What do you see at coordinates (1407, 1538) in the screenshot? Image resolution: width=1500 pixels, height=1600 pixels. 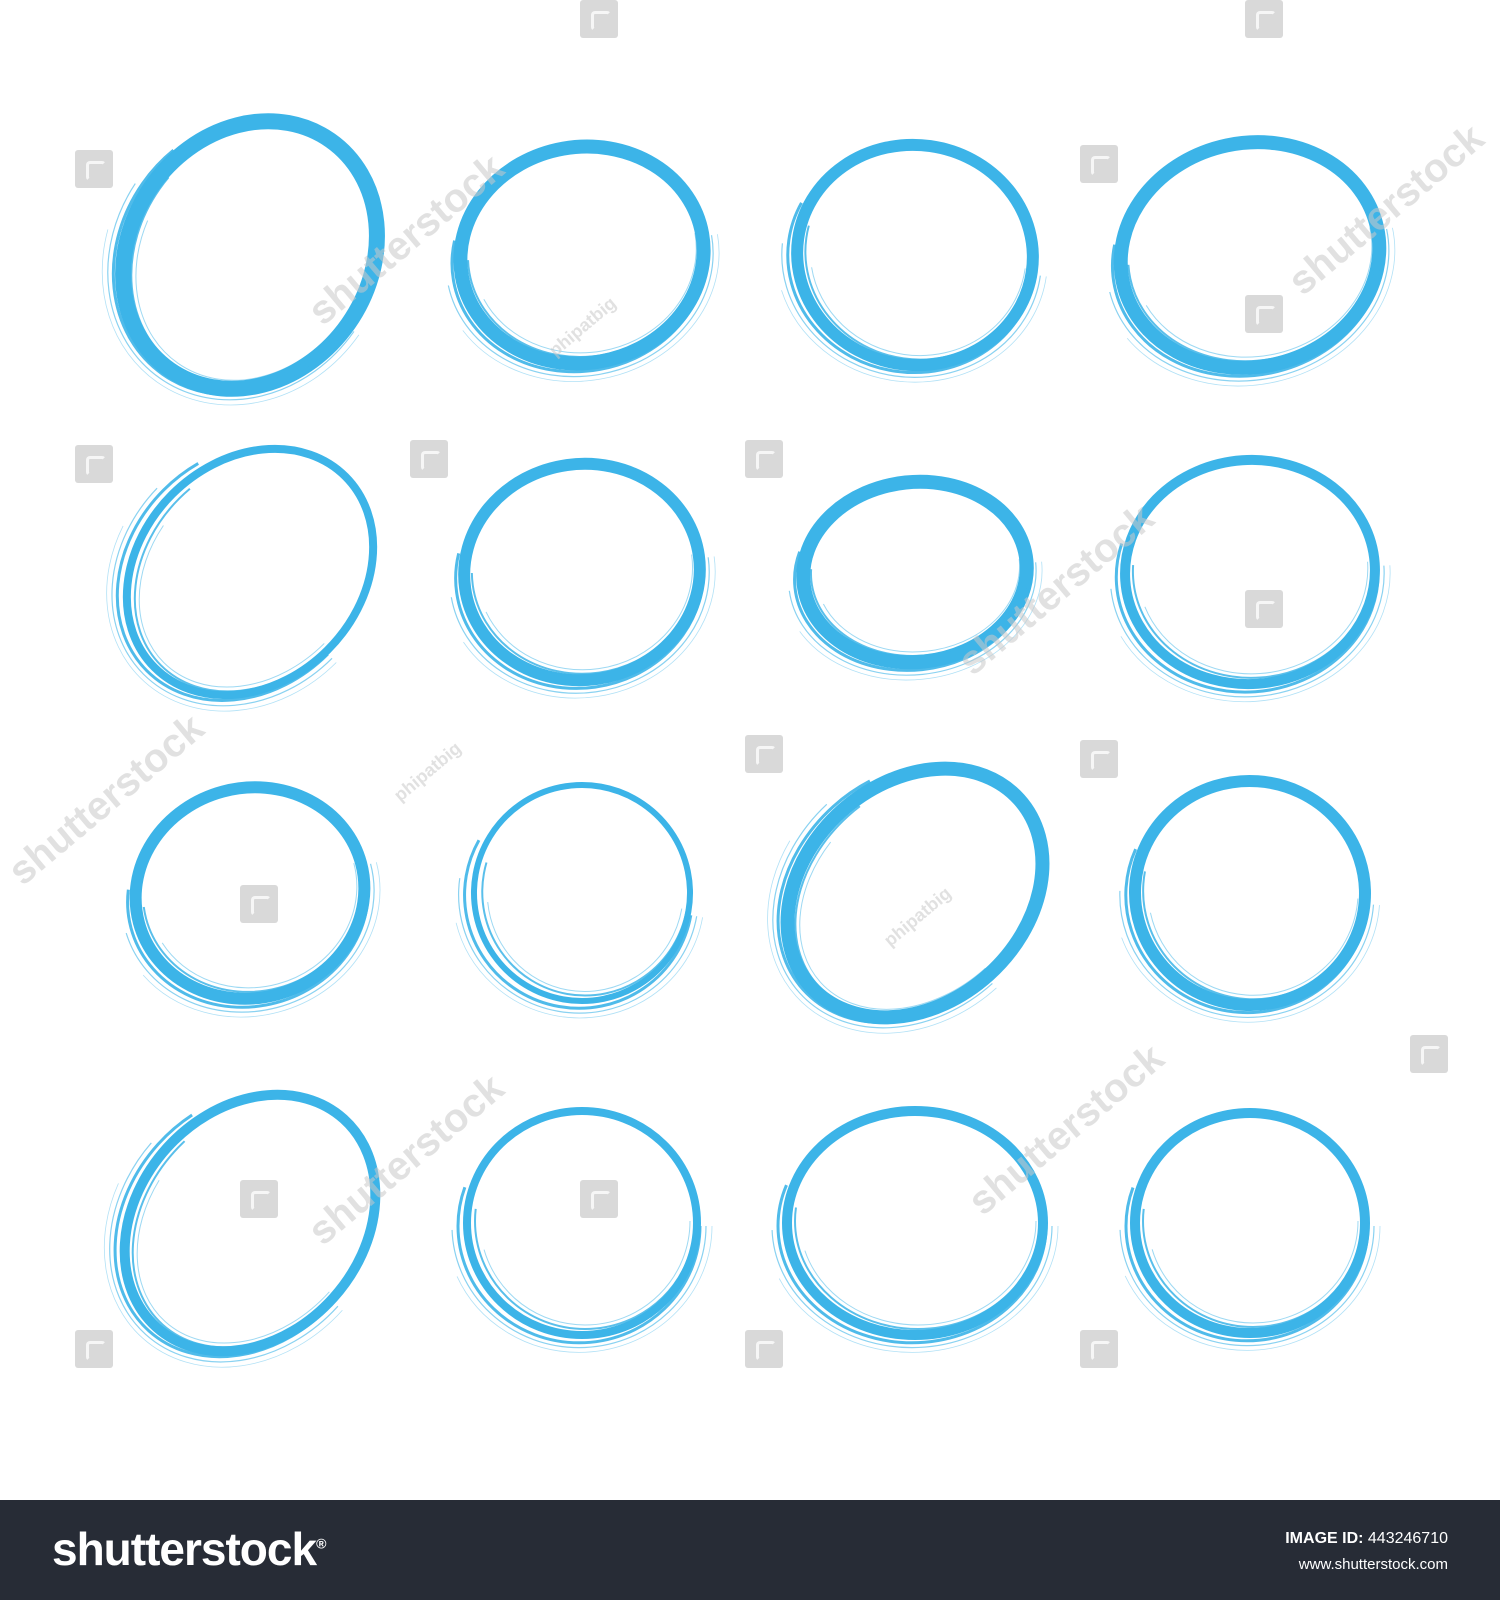 I see `image-id-value: 443246710` at bounding box center [1407, 1538].